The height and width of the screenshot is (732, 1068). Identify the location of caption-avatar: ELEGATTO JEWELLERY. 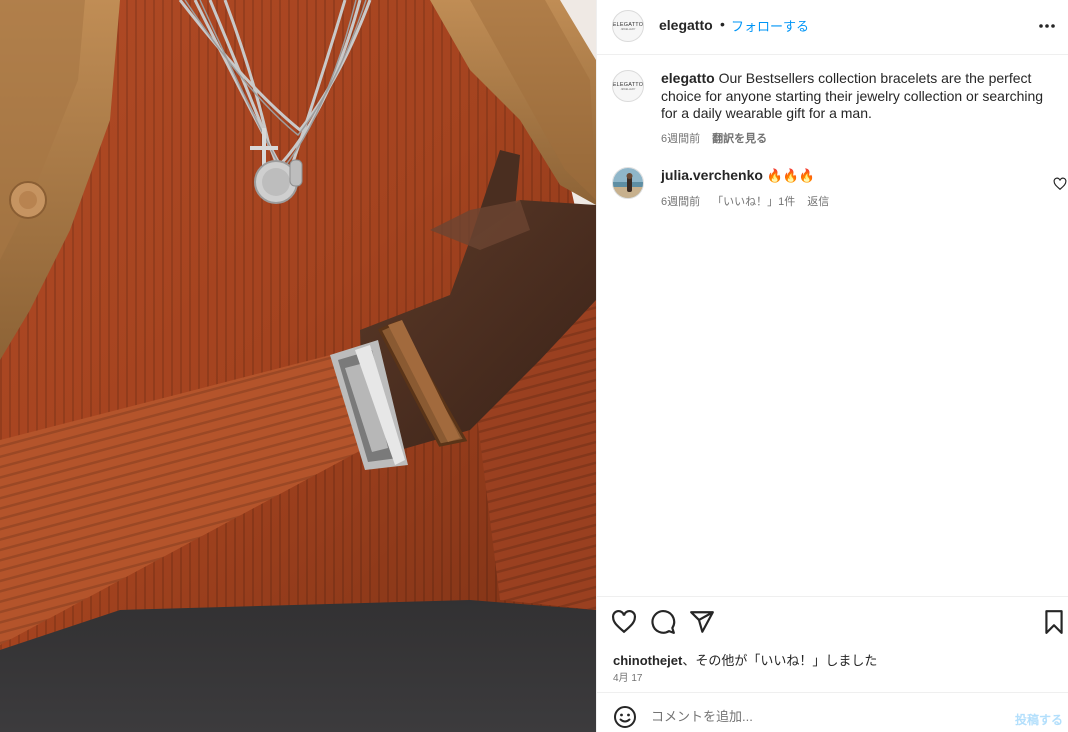
(628, 86).